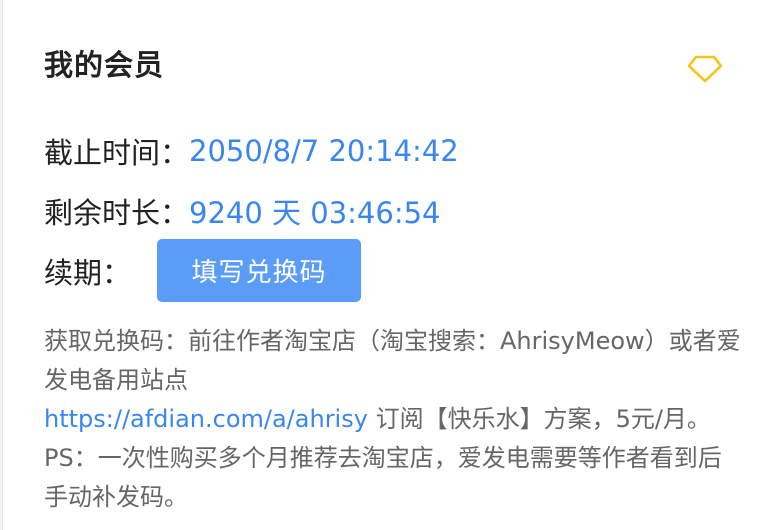 The height and width of the screenshot is (530, 774). I want to click on remaining-row: 剩余时长： 9240 天 03:46:54, so click(242, 211).